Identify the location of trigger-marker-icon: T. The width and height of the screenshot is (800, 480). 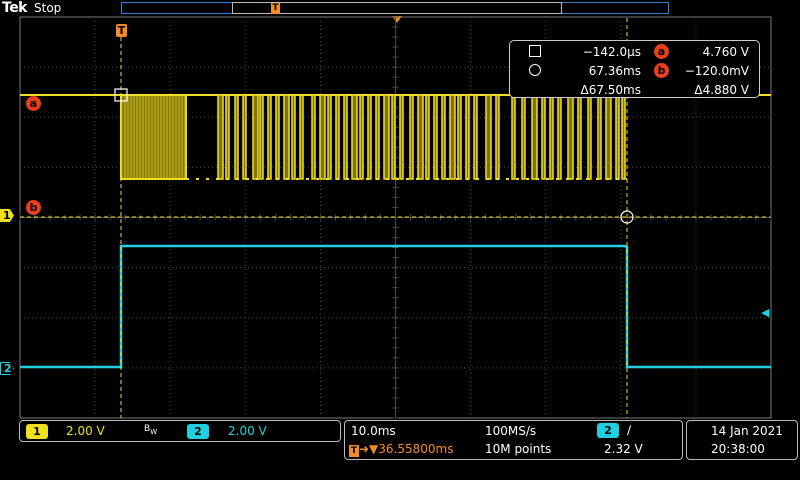
(121, 30).